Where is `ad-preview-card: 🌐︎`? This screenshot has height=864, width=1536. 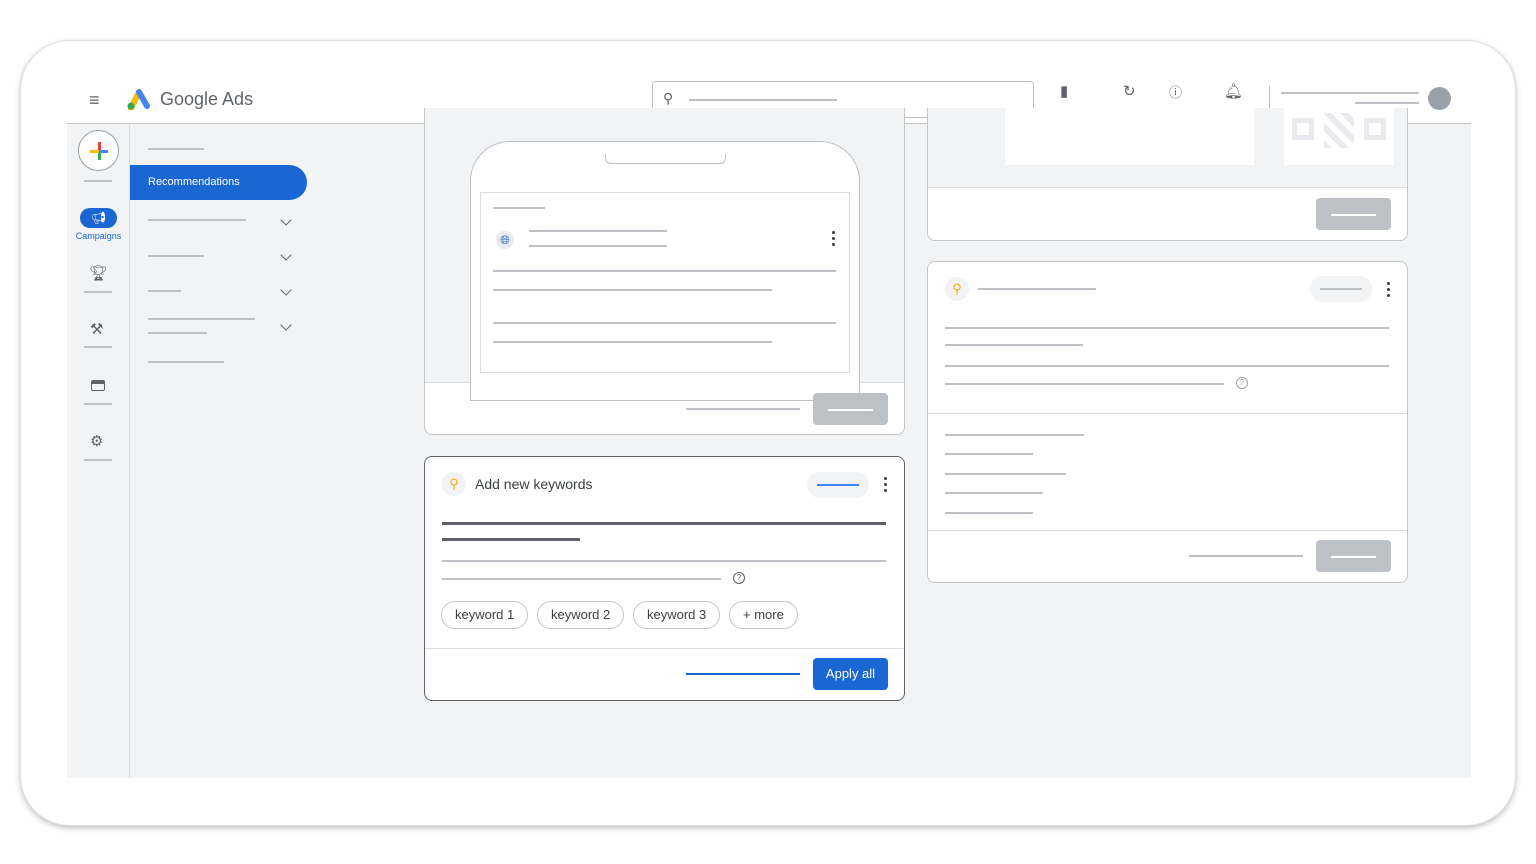
ad-preview-card: 🌐︎ is located at coordinates (664, 271).